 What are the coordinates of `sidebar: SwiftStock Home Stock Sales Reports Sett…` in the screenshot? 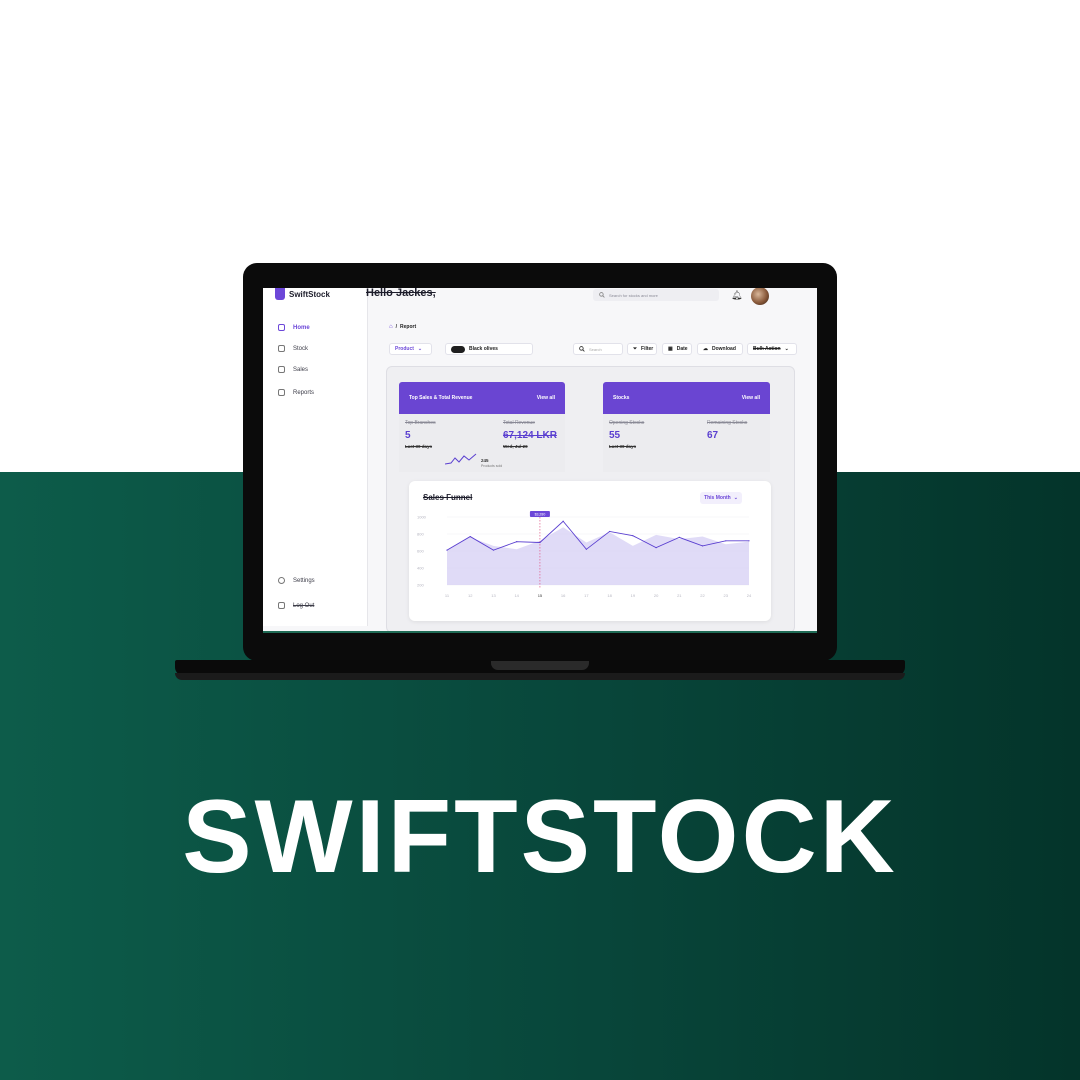 It's located at (315, 457).